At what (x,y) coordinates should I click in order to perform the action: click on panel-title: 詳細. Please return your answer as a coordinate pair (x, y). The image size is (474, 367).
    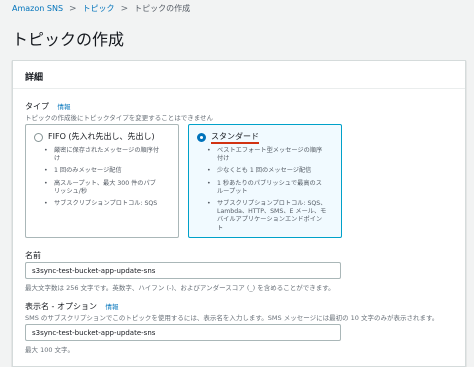
    Looking at the image, I should click on (34, 78).